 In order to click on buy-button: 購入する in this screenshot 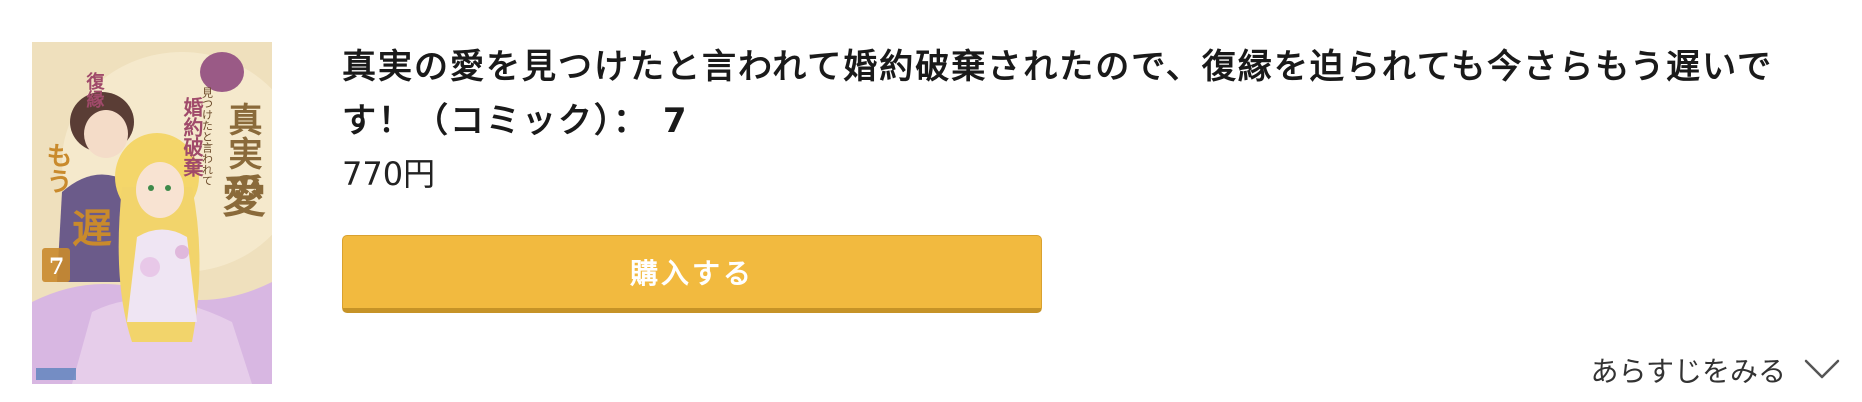, I will do `click(692, 274)`.